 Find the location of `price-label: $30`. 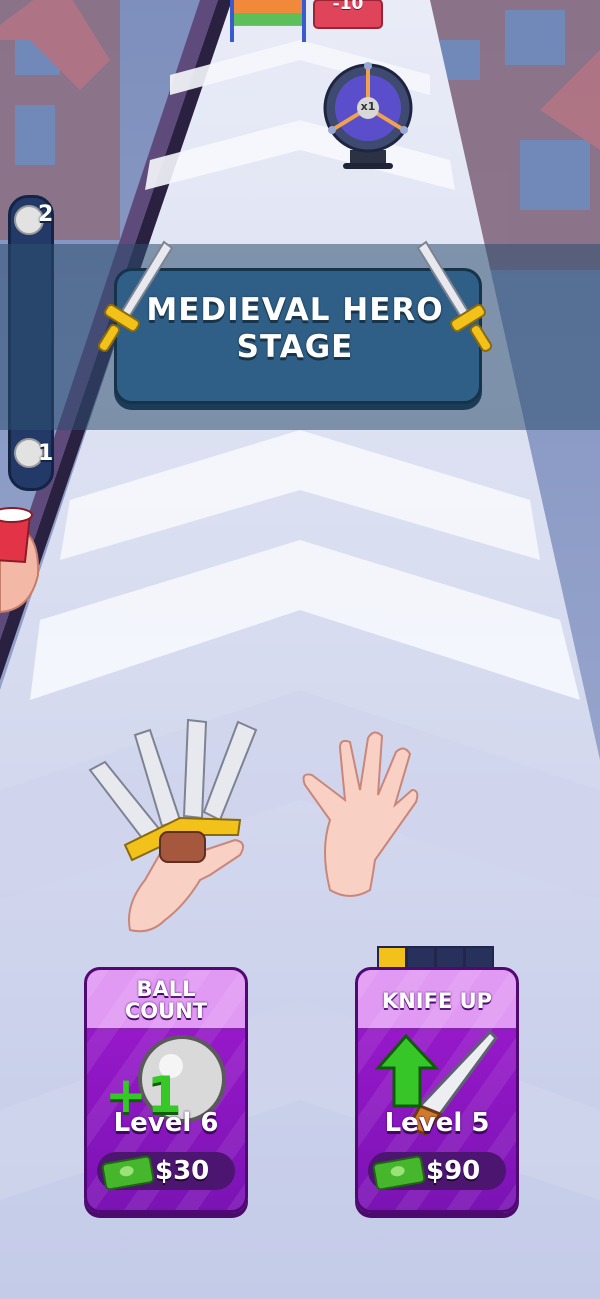

price-label: $30 is located at coordinates (182, 1171).